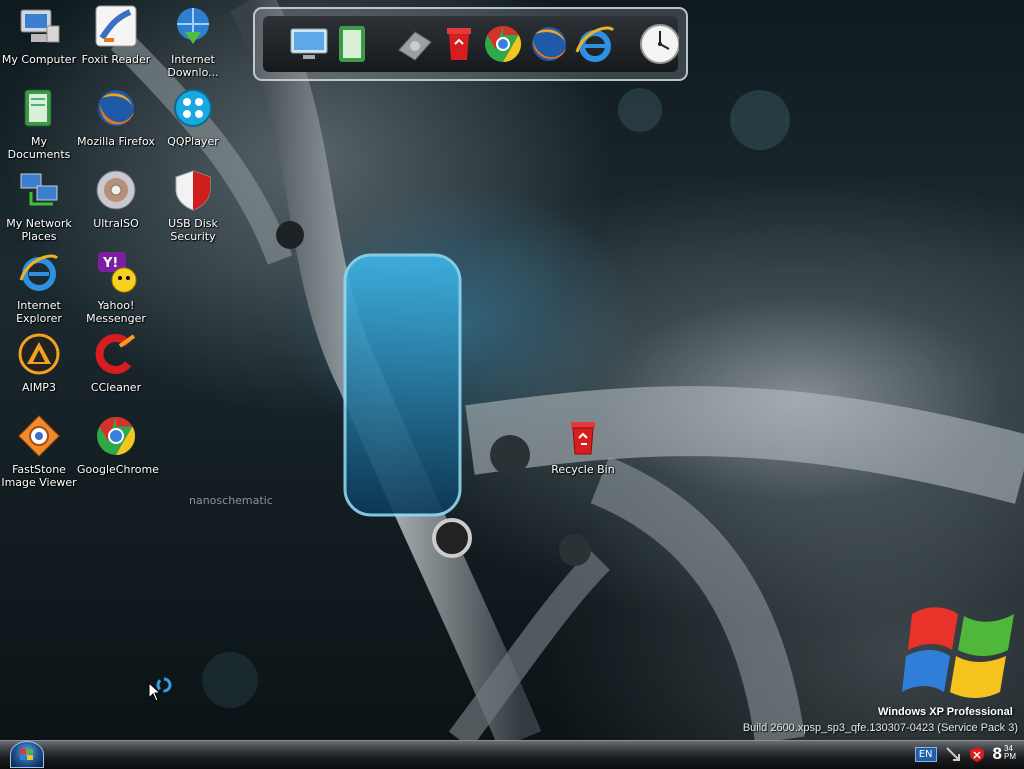 The image size is (1024, 769). Describe the element at coordinates (925, 754) in the screenshot. I see `language-indicator: EN` at that location.